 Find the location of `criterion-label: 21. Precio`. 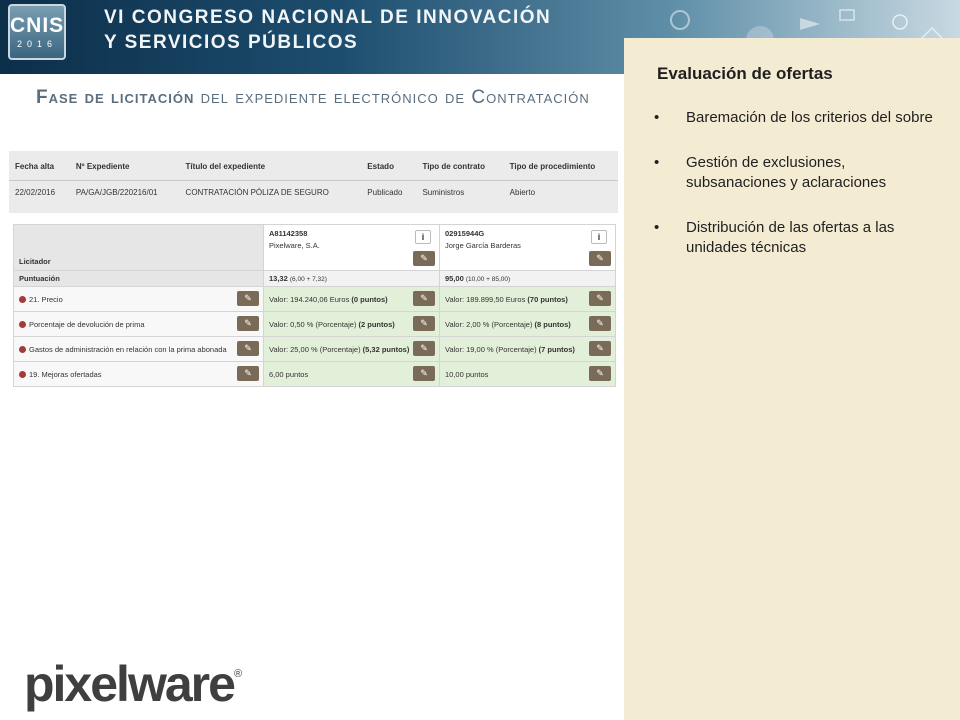

criterion-label: 21. Precio is located at coordinates (46, 299).